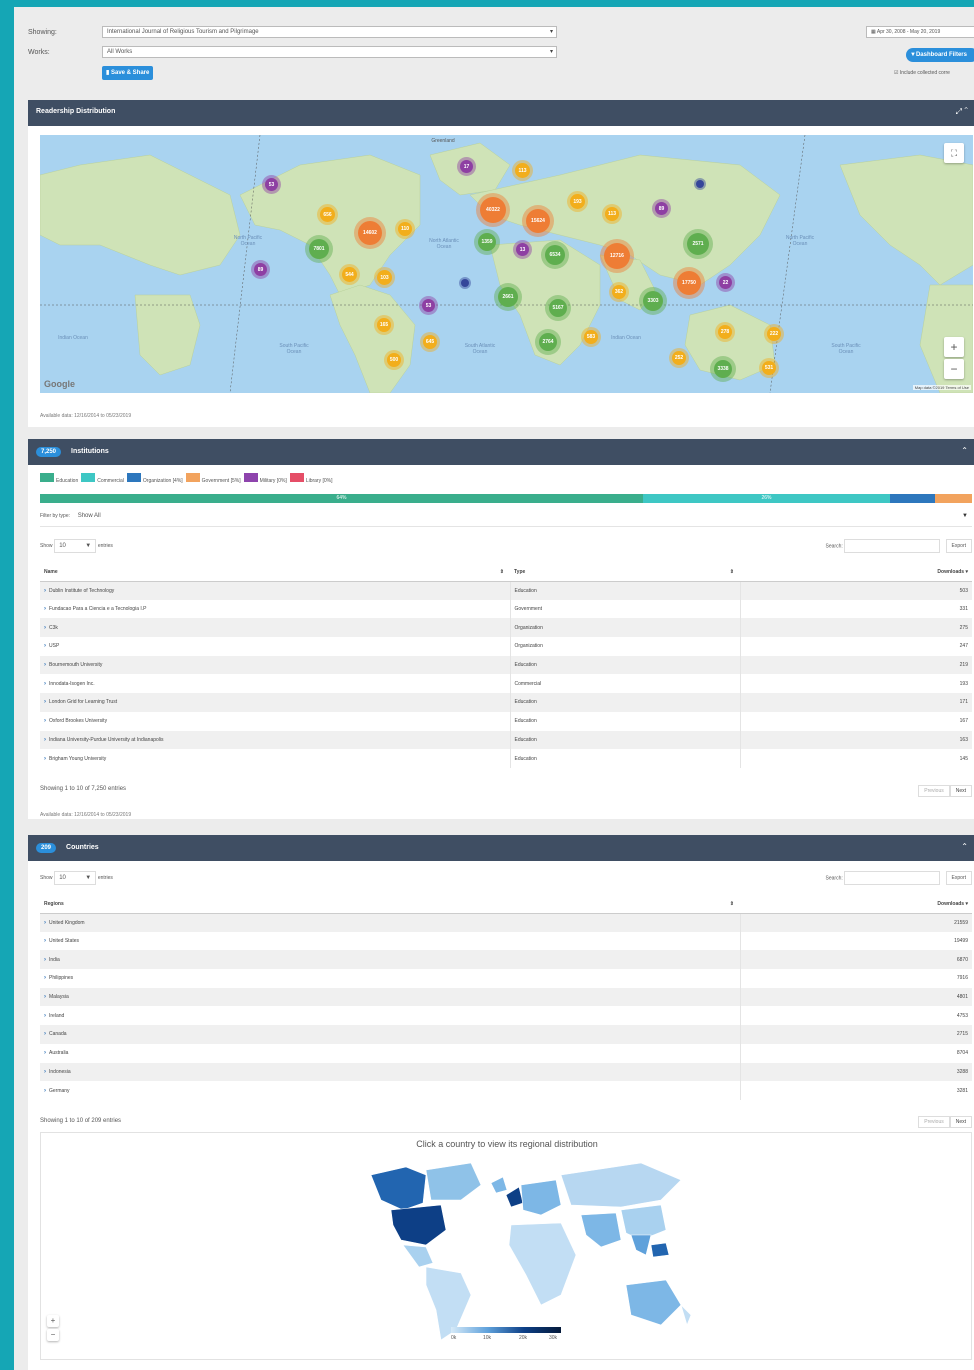 The height and width of the screenshot is (1370, 974). What do you see at coordinates (384, 325) in the screenshot?
I see `map-cluster: 165` at bounding box center [384, 325].